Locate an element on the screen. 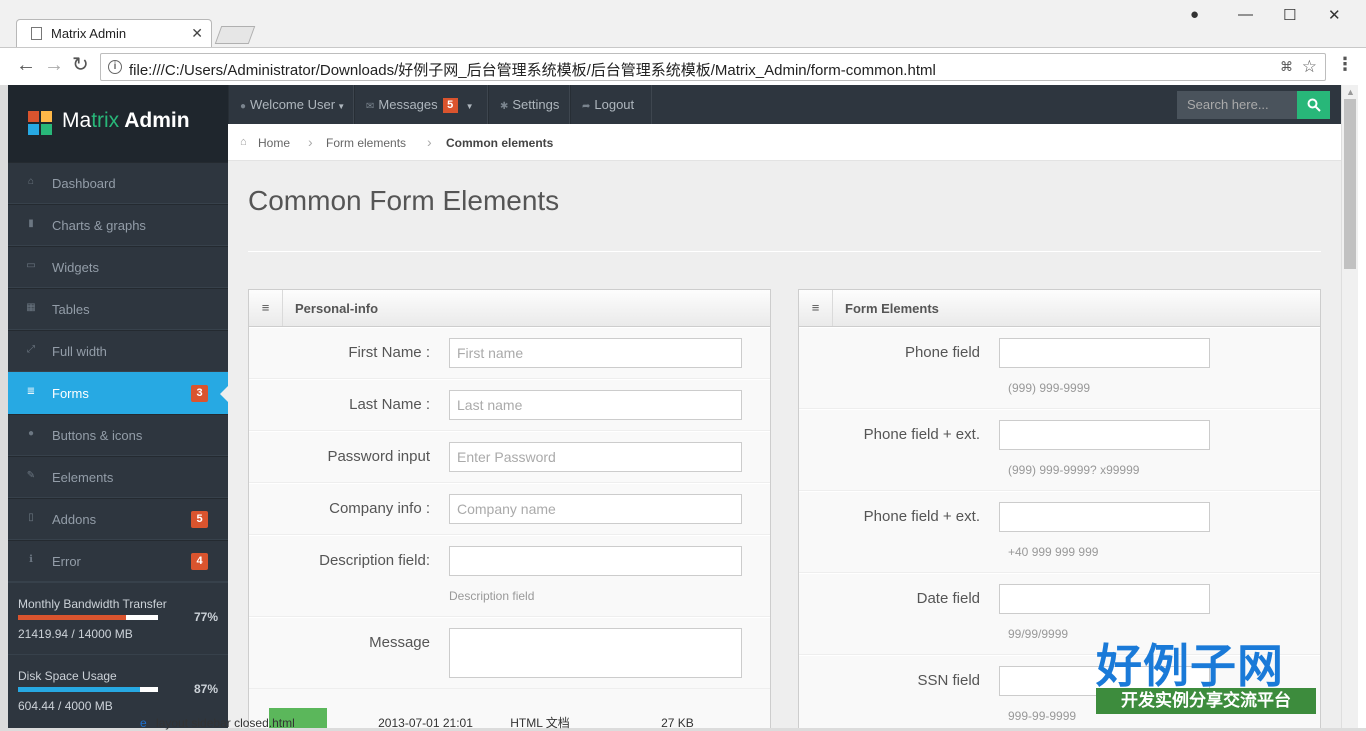  page-scrollbar: ▲ is located at coordinates (1349, 406).